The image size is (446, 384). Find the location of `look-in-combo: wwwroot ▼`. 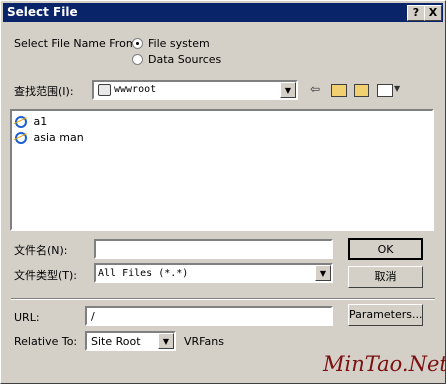

look-in-combo: wwwroot ▼ is located at coordinates (195, 90).